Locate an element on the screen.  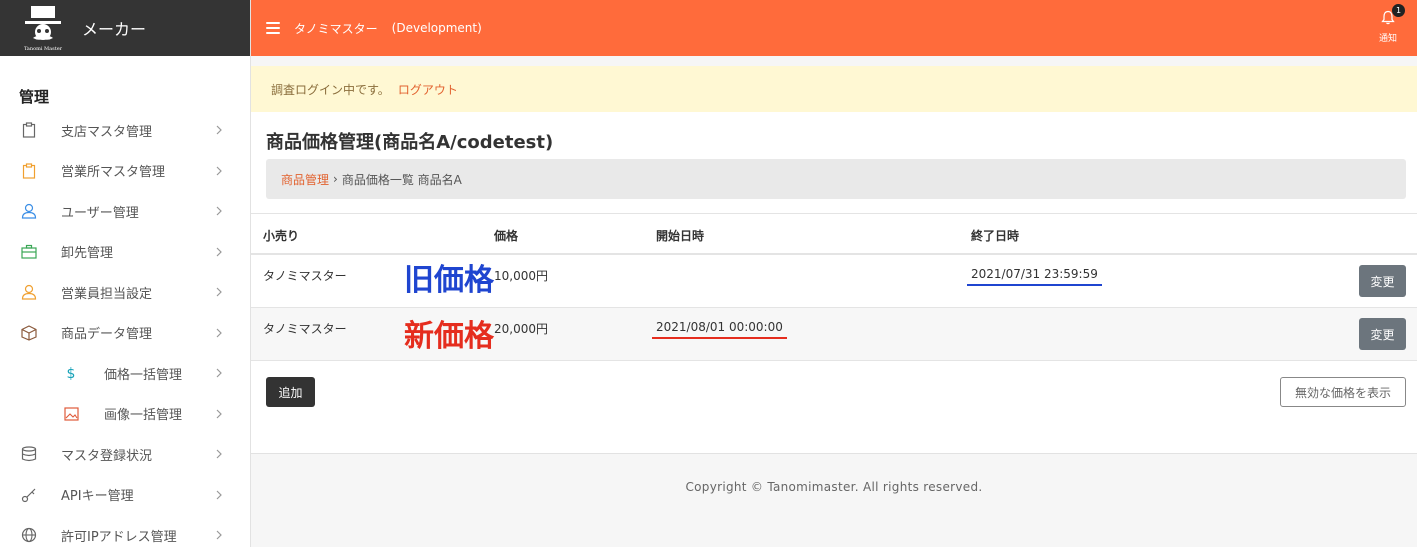
sidebar-item-label: 卸先管理 is located at coordinates (87, 254).